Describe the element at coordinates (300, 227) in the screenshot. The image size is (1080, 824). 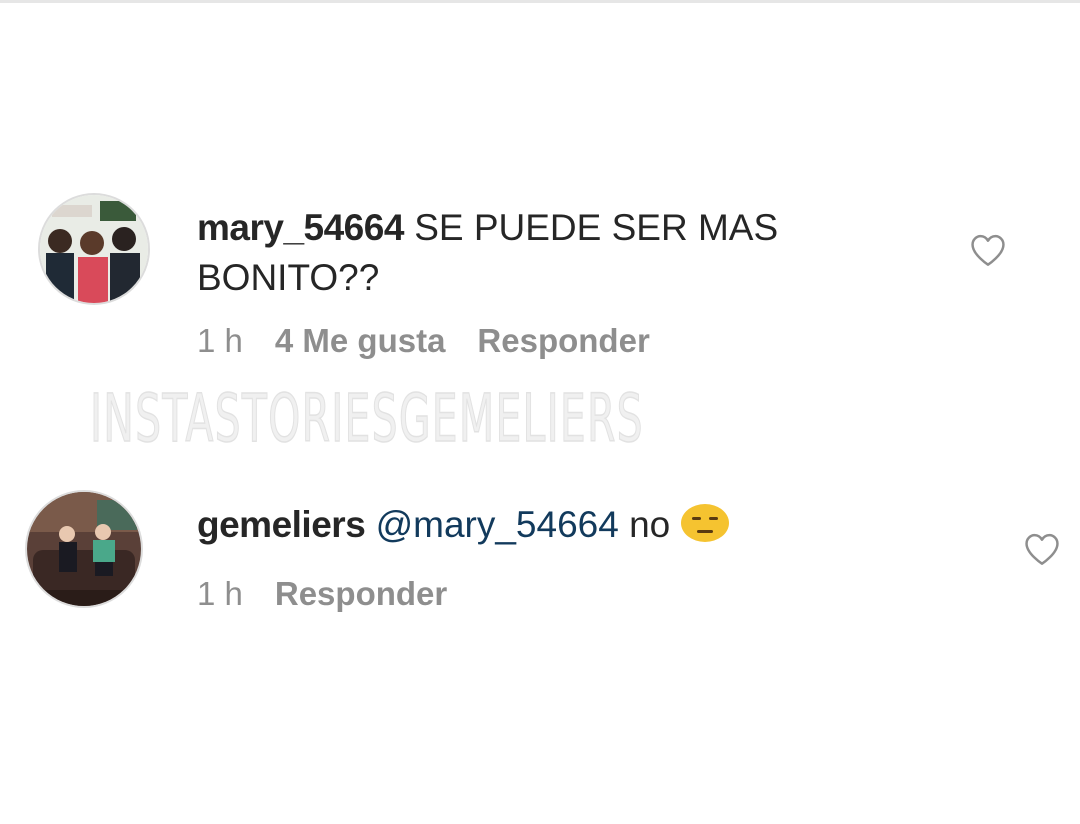
I see `comment-username: mary_54664` at that location.